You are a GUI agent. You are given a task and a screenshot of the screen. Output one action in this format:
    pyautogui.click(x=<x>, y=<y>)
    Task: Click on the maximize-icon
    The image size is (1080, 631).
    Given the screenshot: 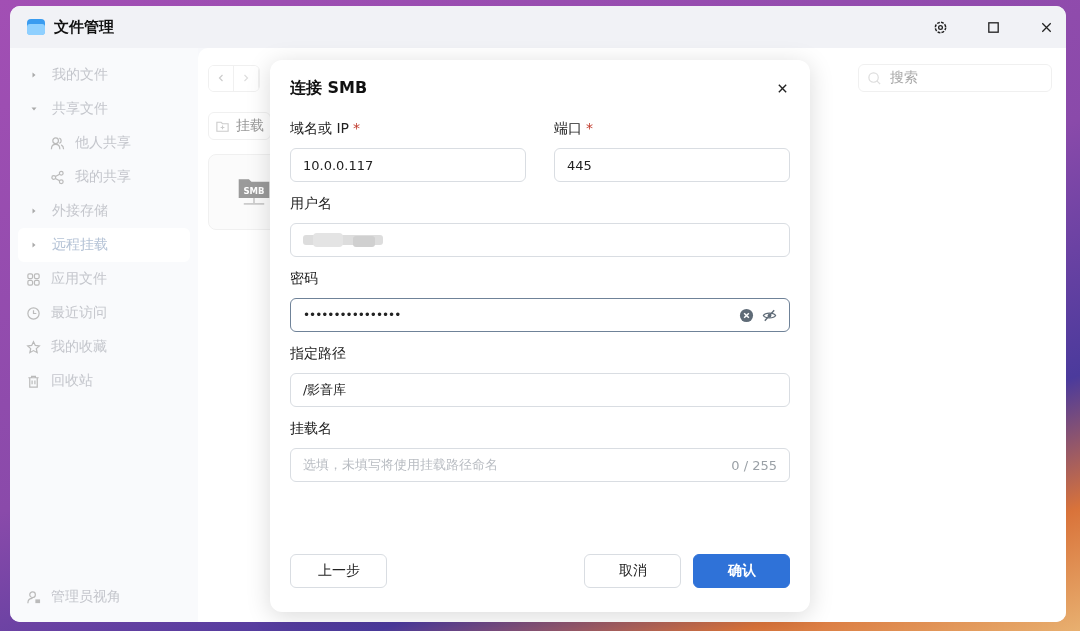 What is the action you would take?
    pyautogui.click(x=993, y=27)
    